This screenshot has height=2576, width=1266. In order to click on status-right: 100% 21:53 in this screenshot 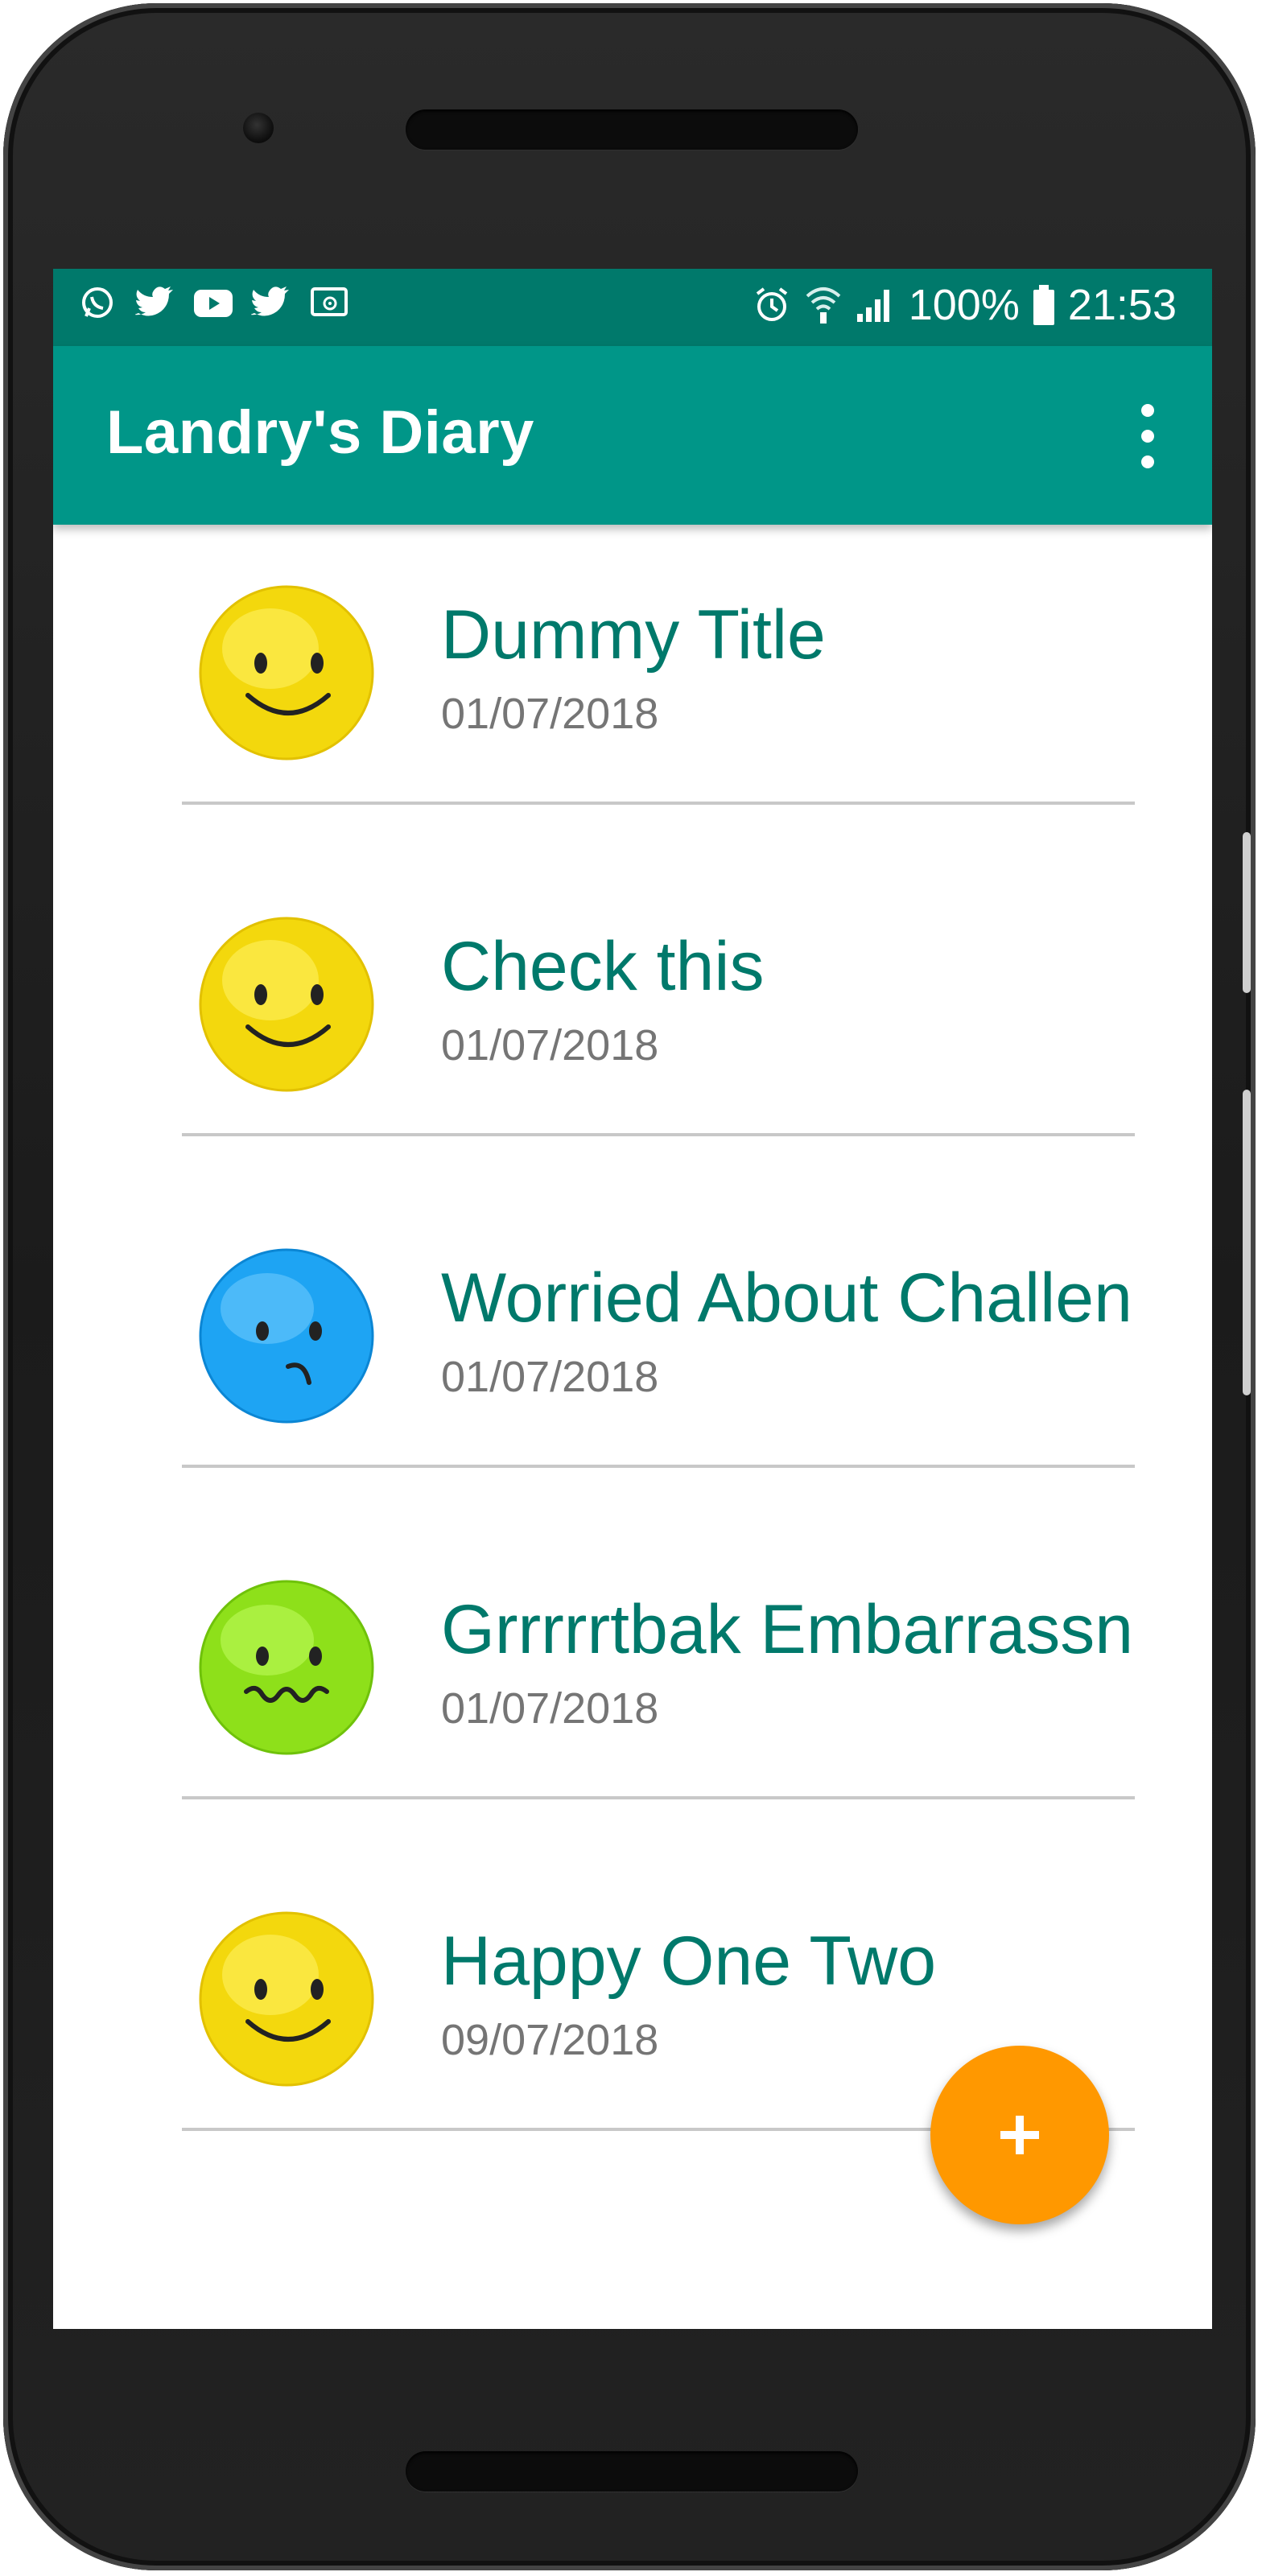, I will do `click(965, 305)`.